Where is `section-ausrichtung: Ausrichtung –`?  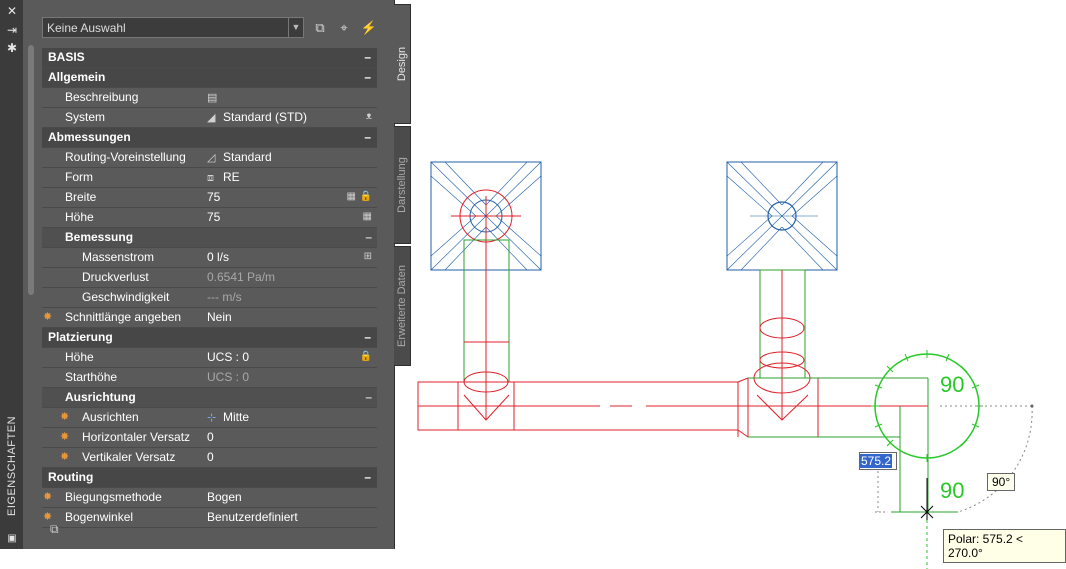
section-ausrichtung: Ausrichtung – is located at coordinates (209, 398).